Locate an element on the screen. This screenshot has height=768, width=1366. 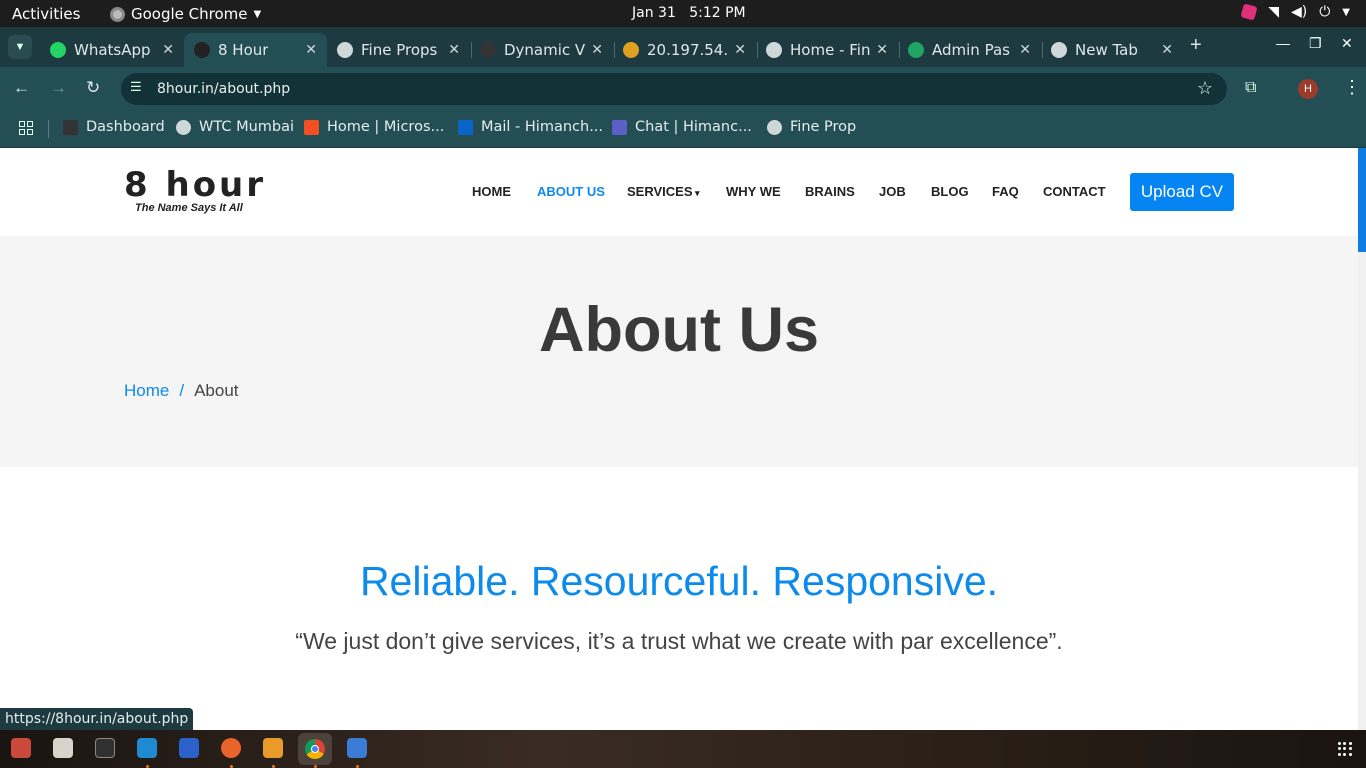
terminal-icon is located at coordinates (105, 748).